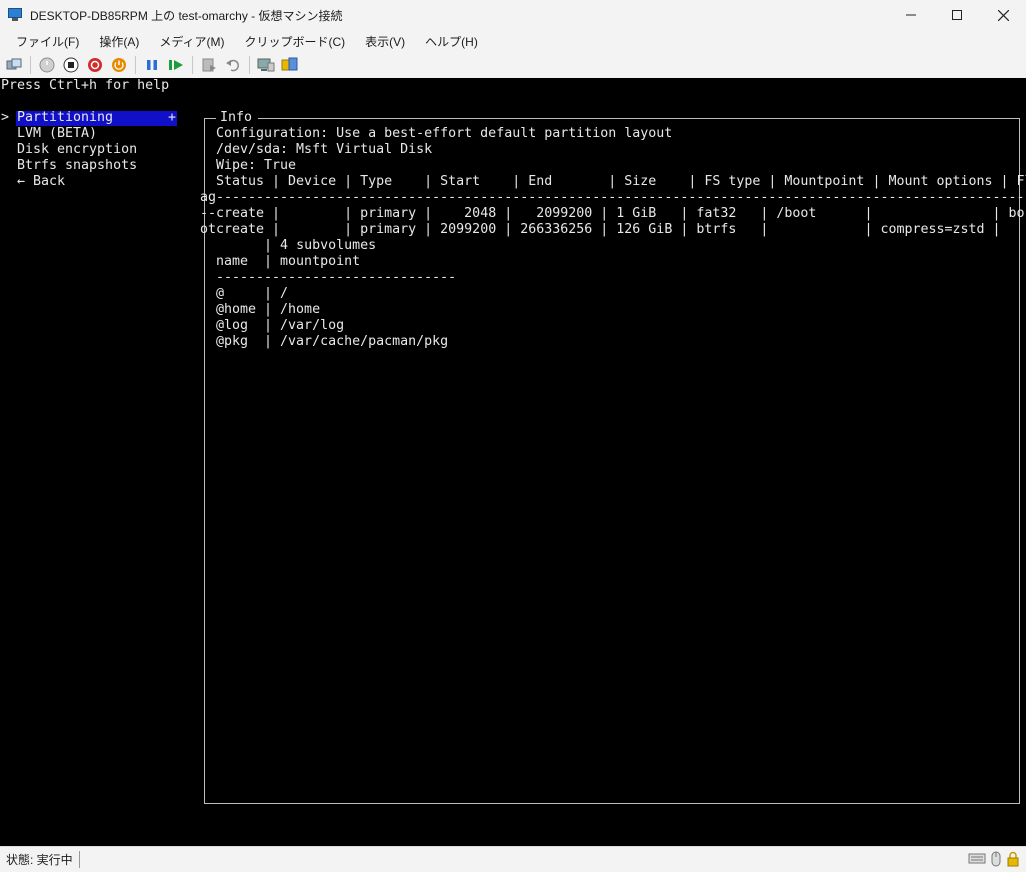 The width and height of the screenshot is (1026, 872). I want to click on menu-item-partitioning: Partitioning, so click(65, 118).